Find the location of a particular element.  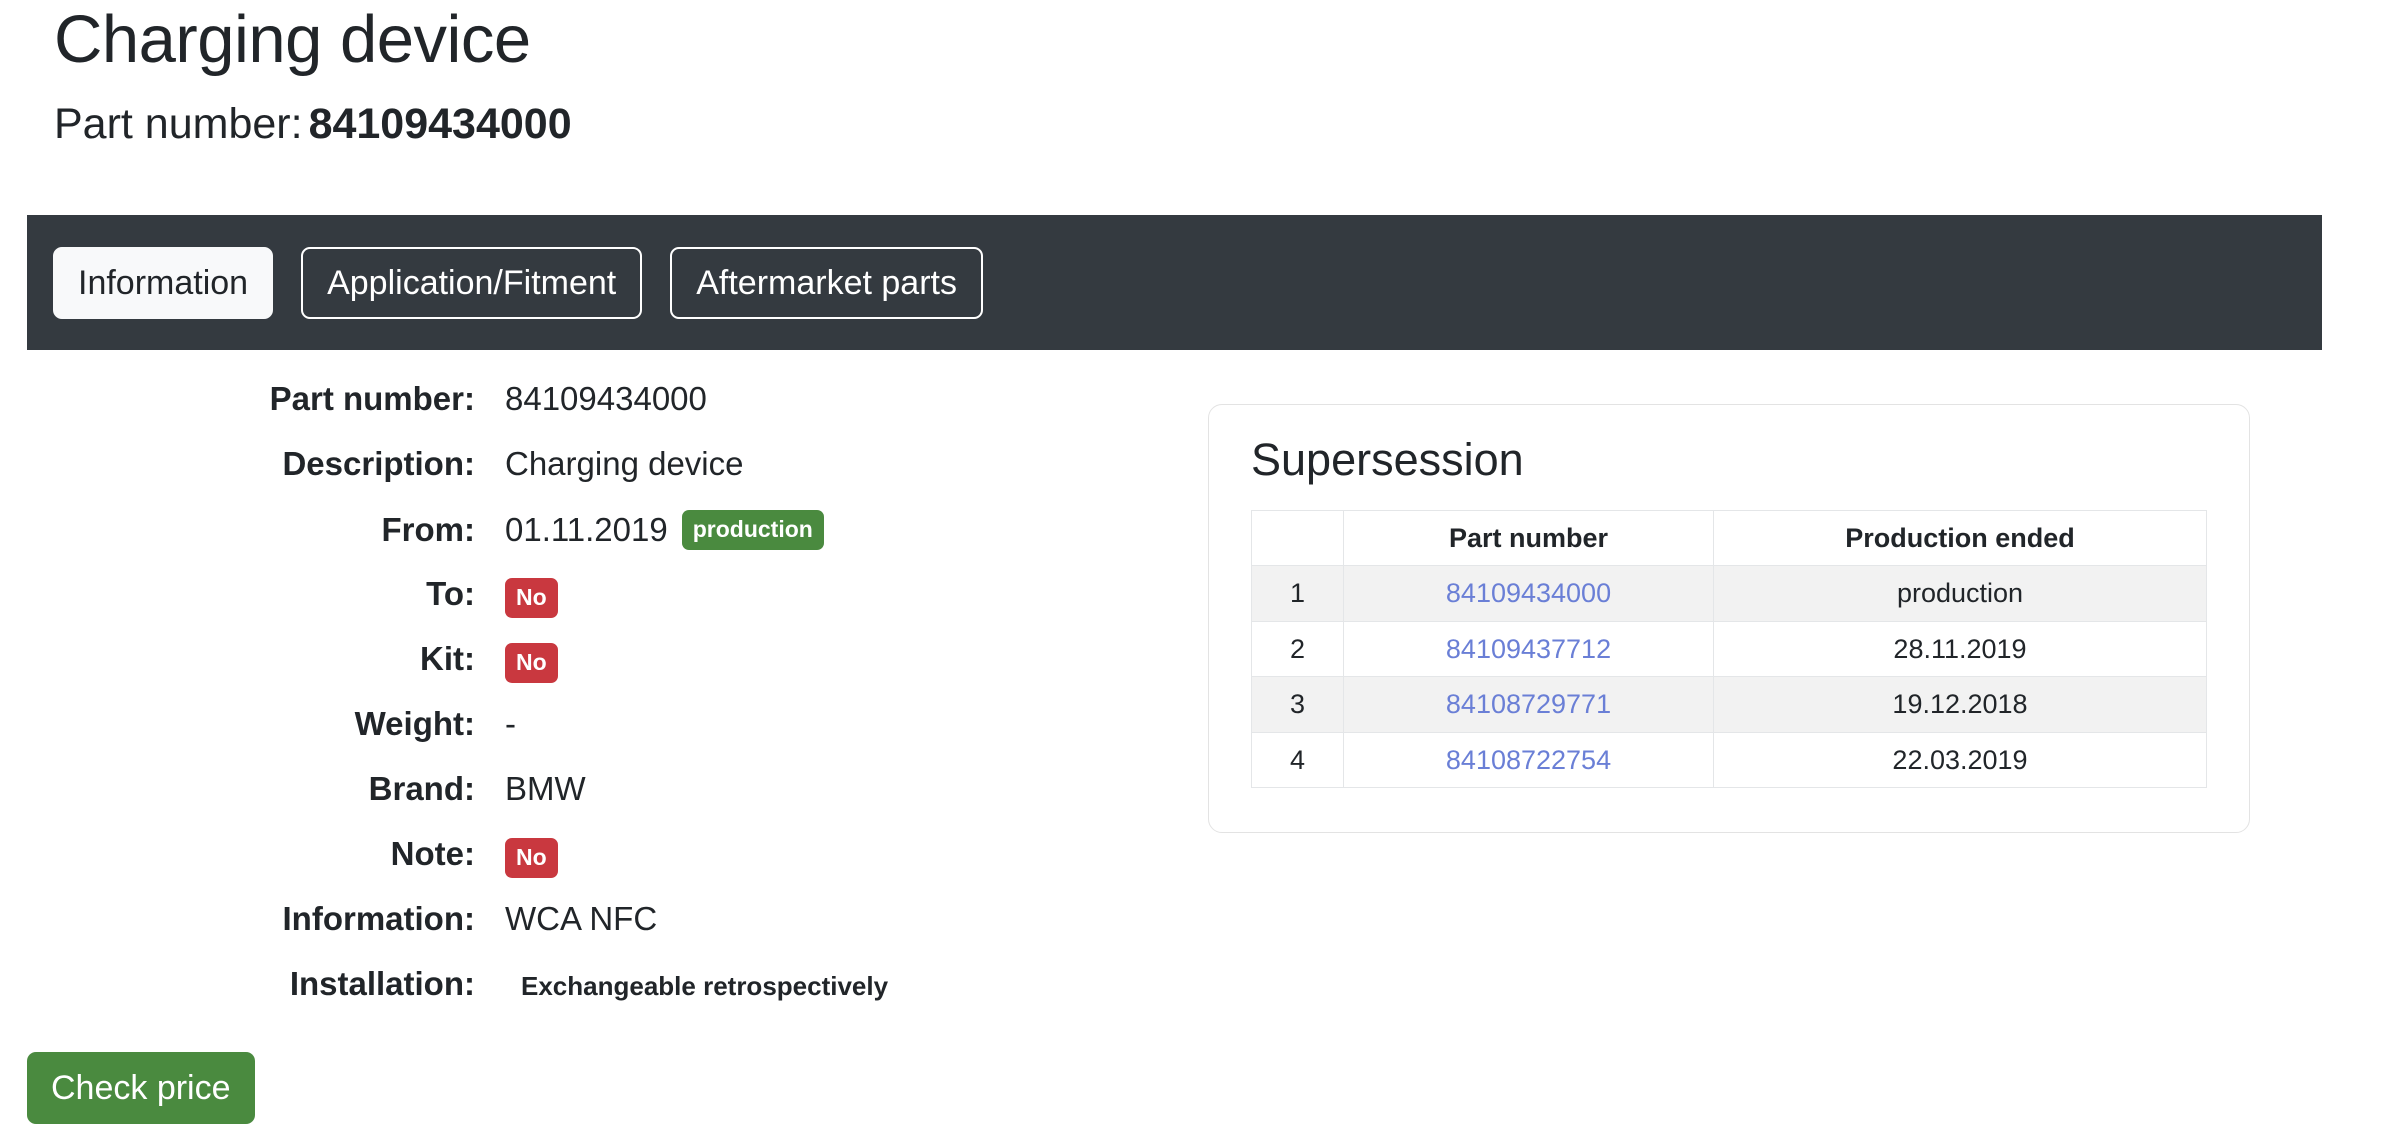

spec-label-kit: Kit: is located at coordinates (447, 658).